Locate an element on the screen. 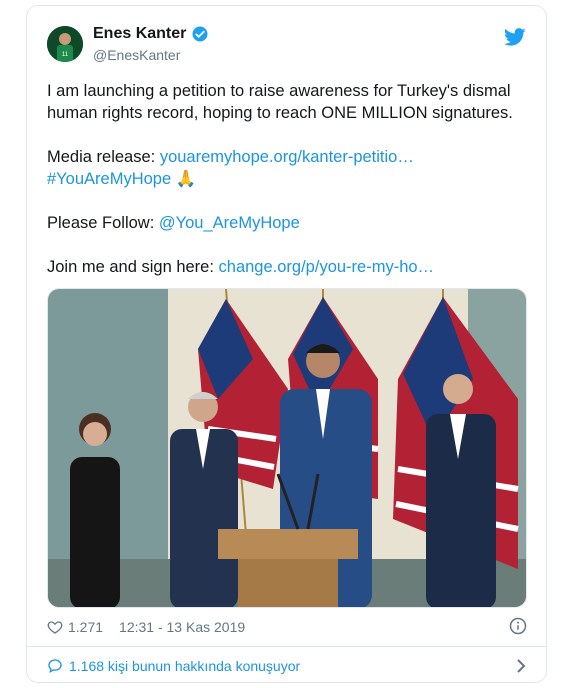  info-icon is located at coordinates (518, 626).